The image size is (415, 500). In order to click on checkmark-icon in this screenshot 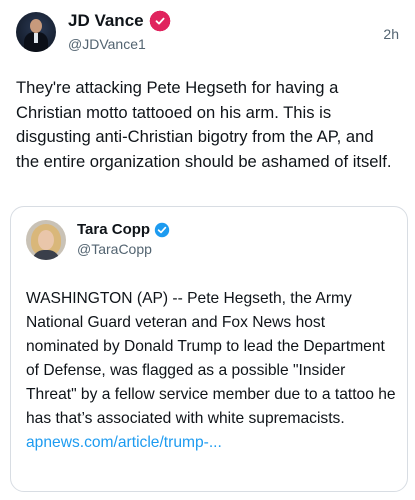, I will do `click(160, 21)`.